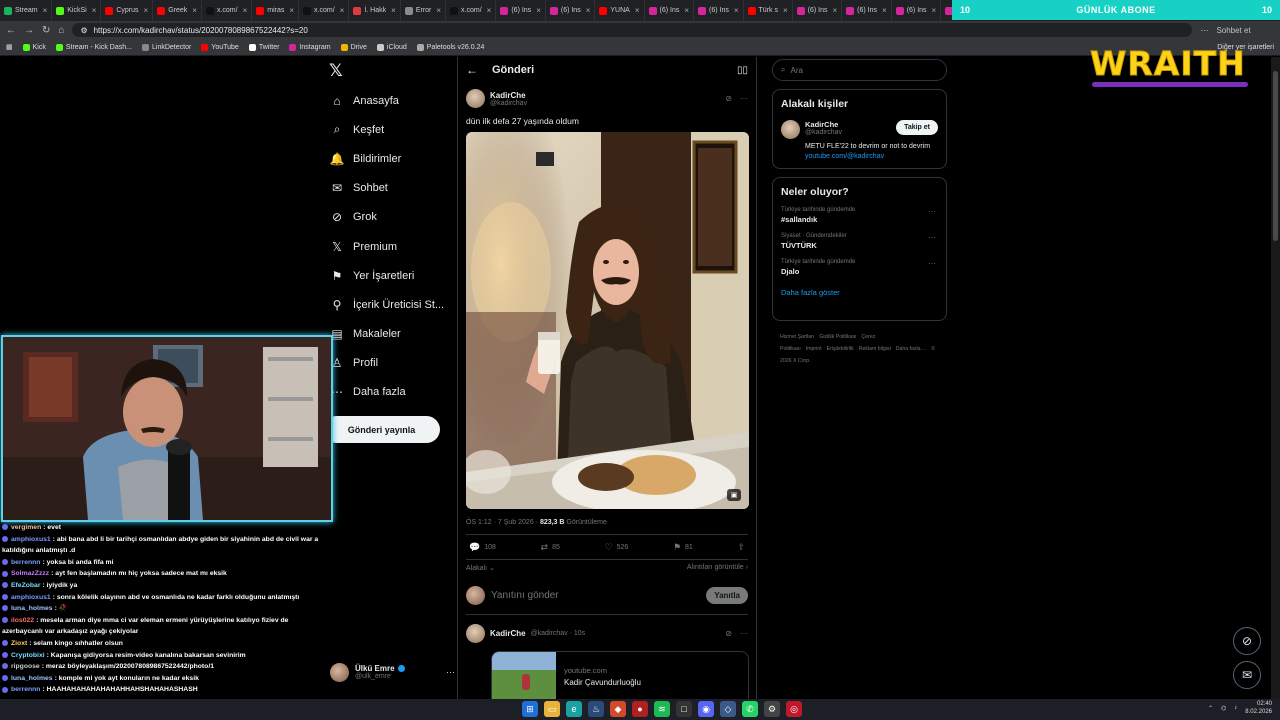 The height and width of the screenshot is (720, 1280). Describe the element at coordinates (768, 10) in the screenshot. I see `browser-tab: Türk s ×` at that location.